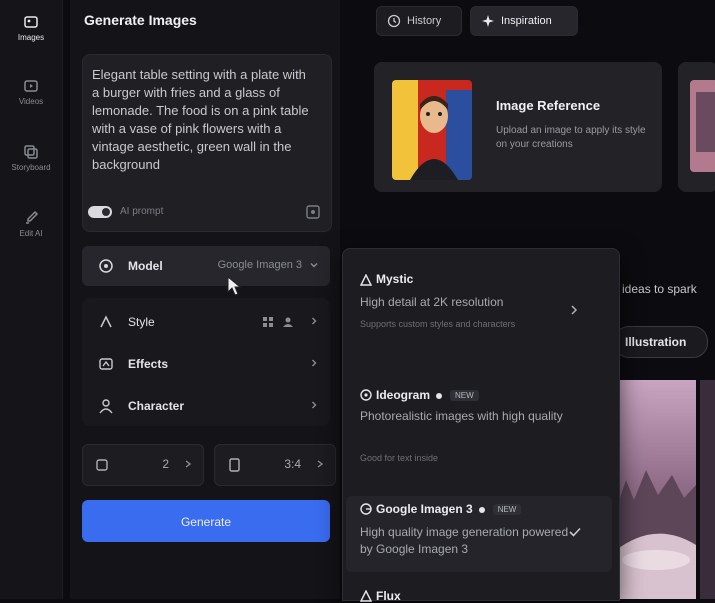  I want to click on style-row: Style, so click(206, 322).